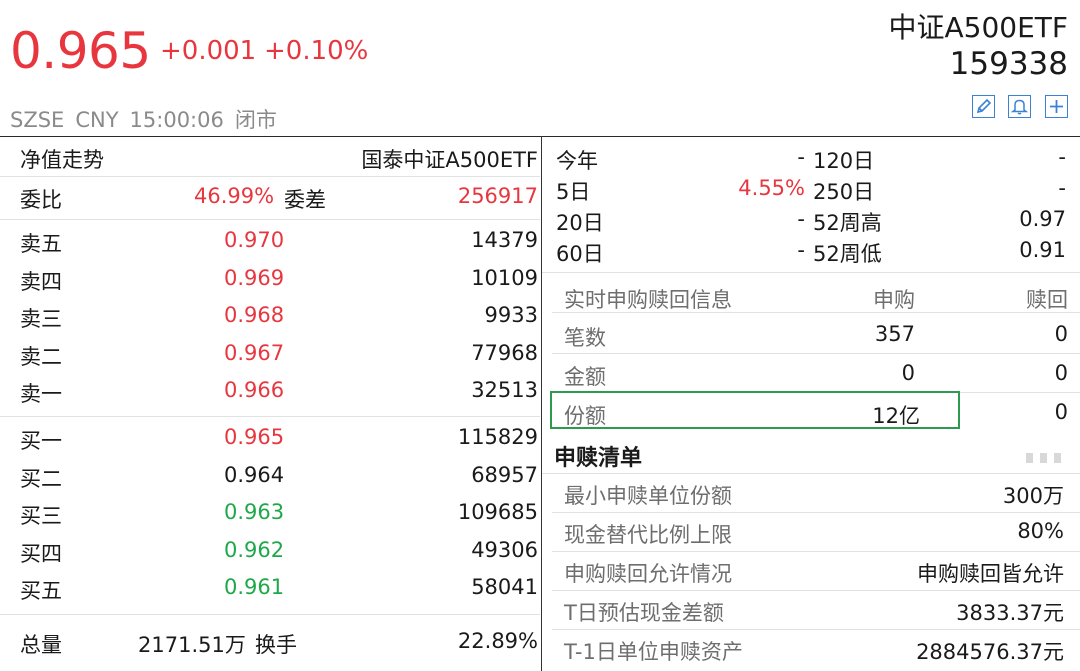  Describe the element at coordinates (41, 515) in the screenshot. I see `bid-label: 买三` at that location.